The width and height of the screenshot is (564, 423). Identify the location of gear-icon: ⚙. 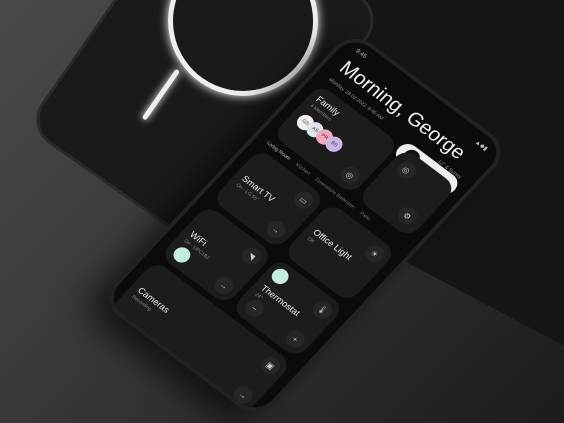
(407, 215).